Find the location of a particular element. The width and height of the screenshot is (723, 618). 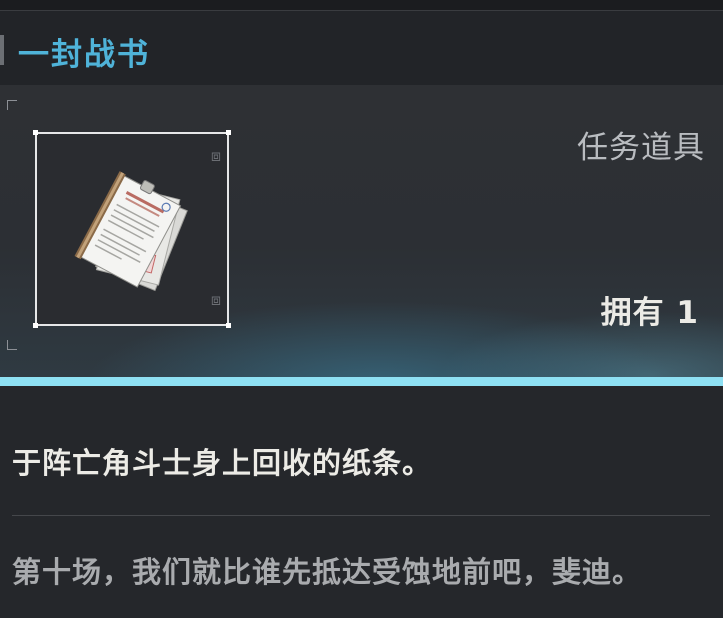

title-bar: 一封战书 is located at coordinates (361, 48).